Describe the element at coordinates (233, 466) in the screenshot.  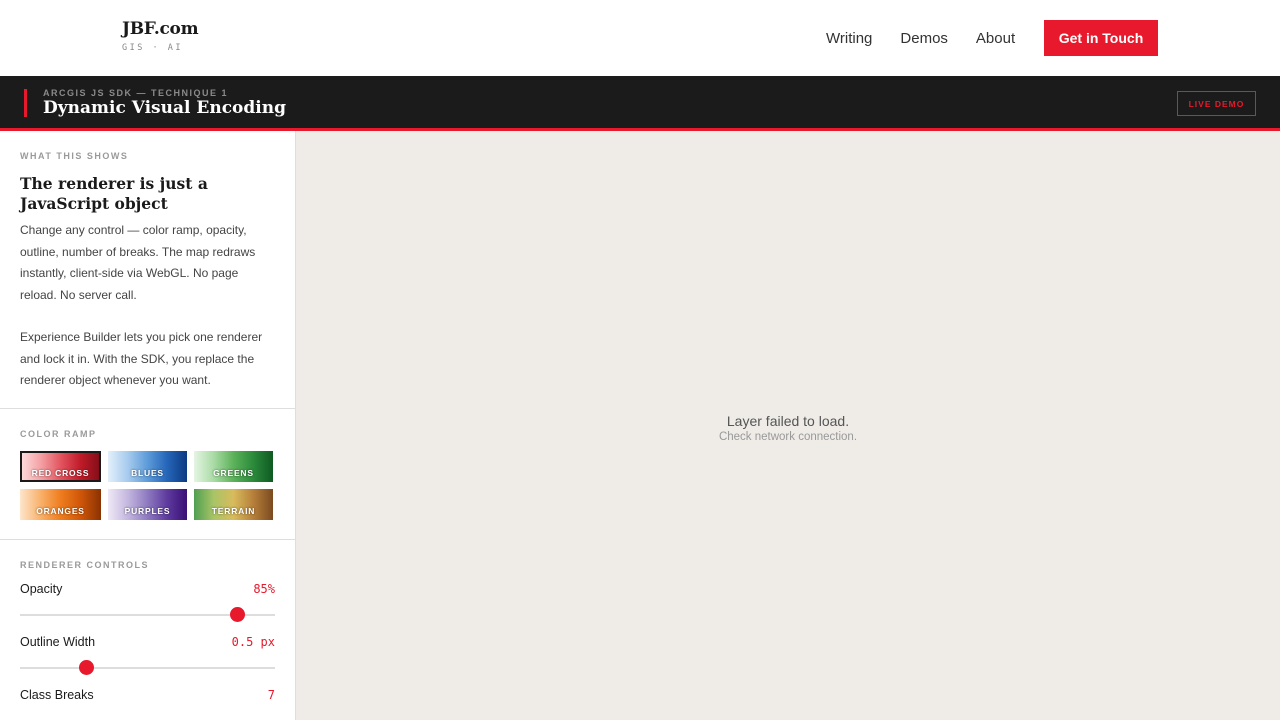
I see `color-ramp-greens: GREENS` at that location.